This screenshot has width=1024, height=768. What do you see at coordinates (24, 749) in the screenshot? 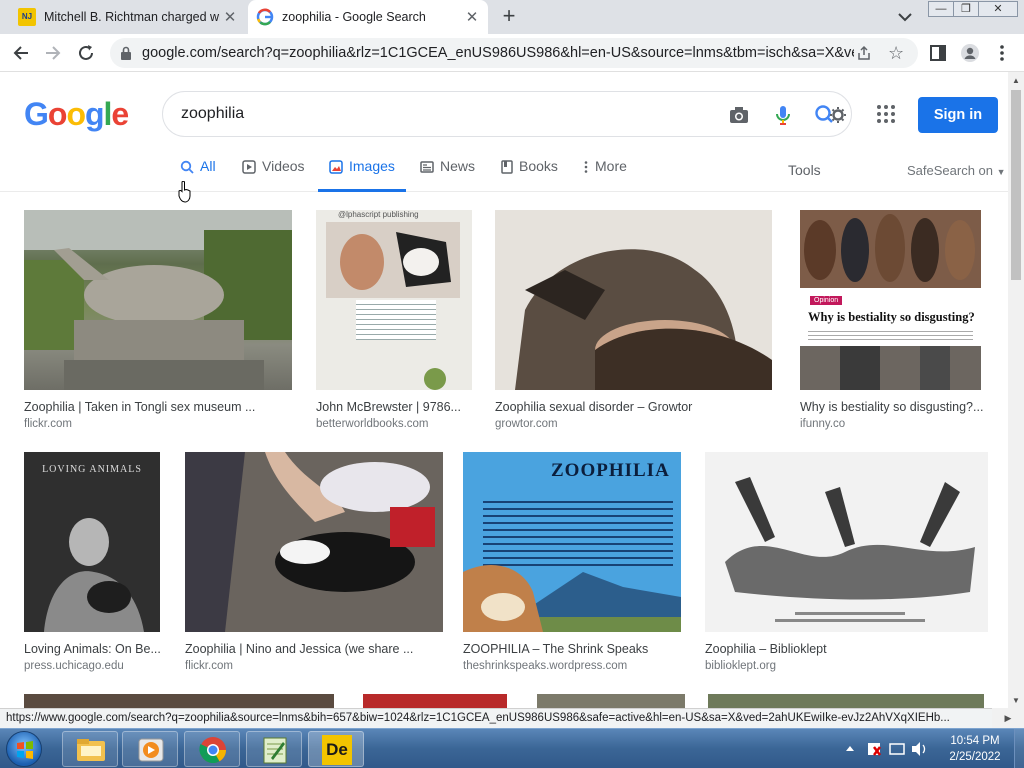
I see `start-button` at bounding box center [24, 749].